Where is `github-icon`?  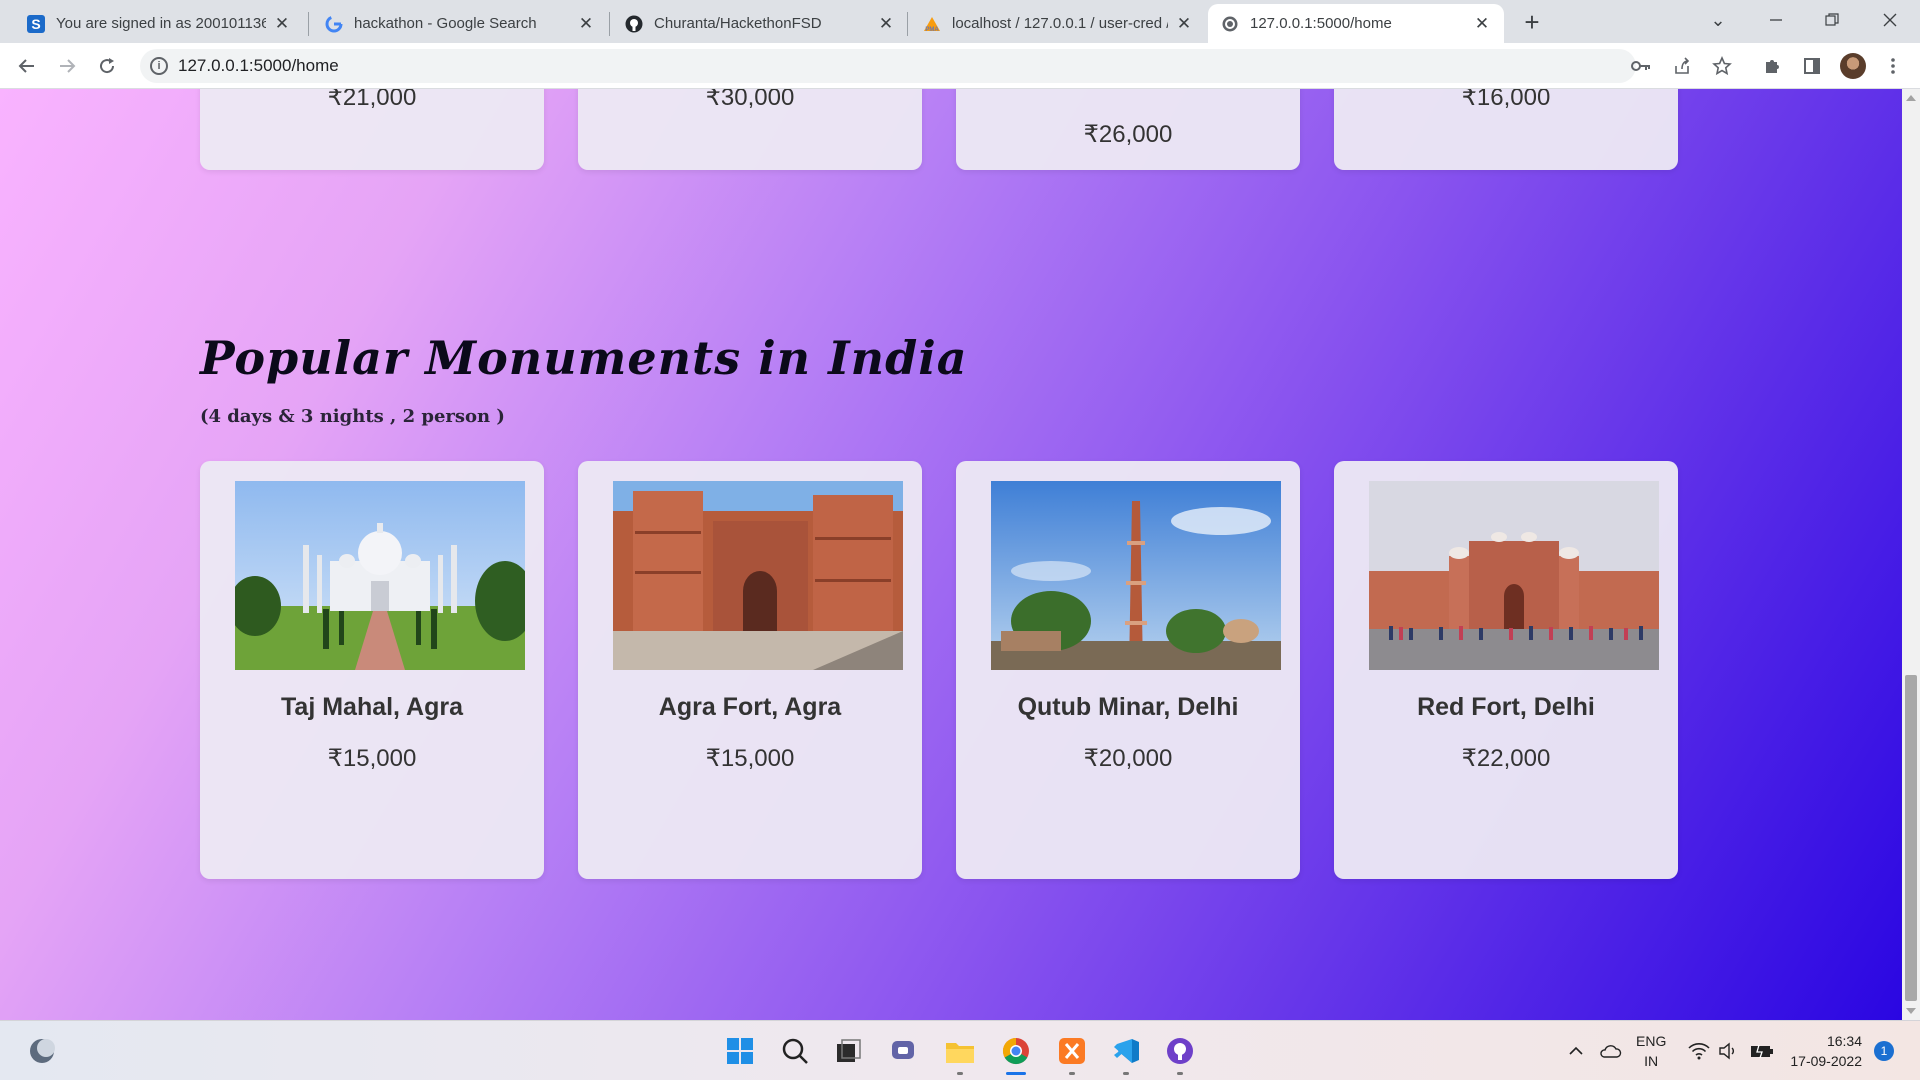 github-icon is located at coordinates (634, 24).